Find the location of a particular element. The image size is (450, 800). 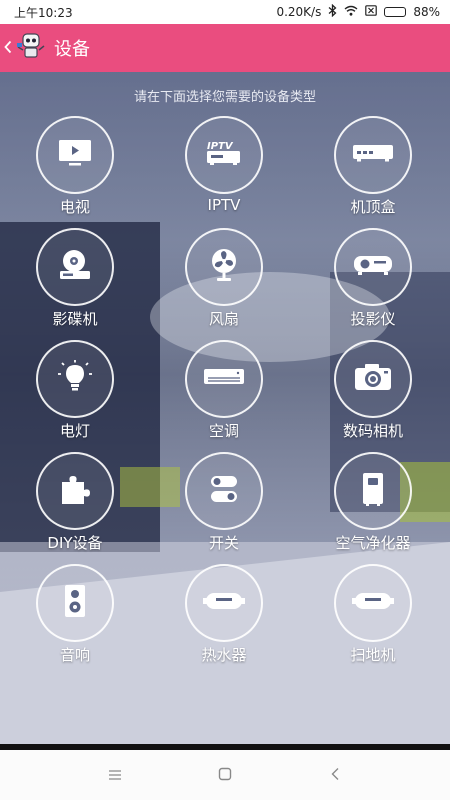

light-bulb-icon is located at coordinates (75, 379).